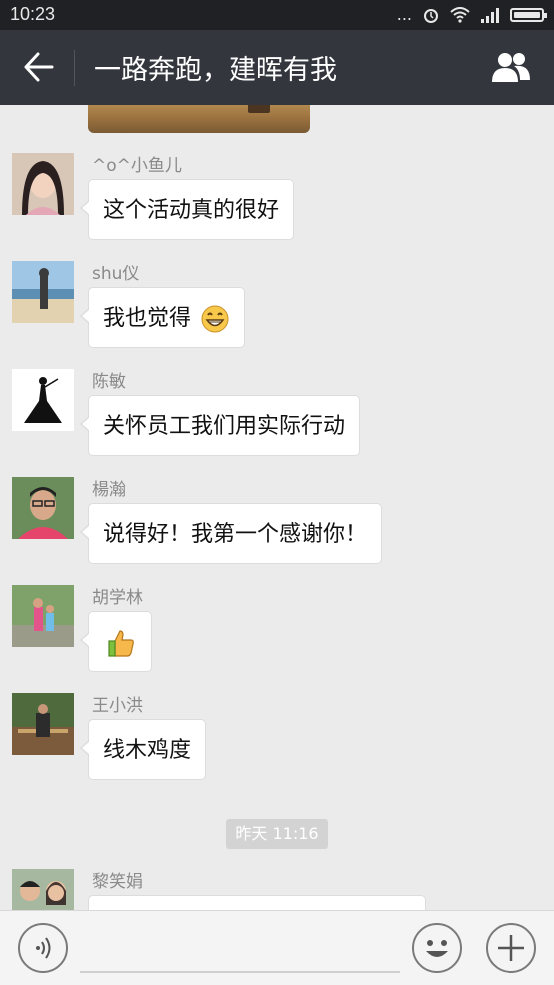 This screenshot has height=985, width=554. Describe the element at coordinates (224, 426) in the screenshot. I see `message-text: 关怀员工我们用实际行动` at that location.